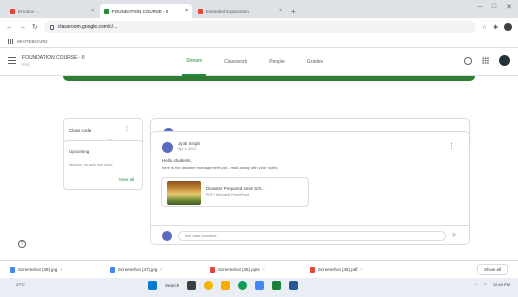 The height and width of the screenshot is (297, 518). I want to click on class-banner, so click(269, 78).